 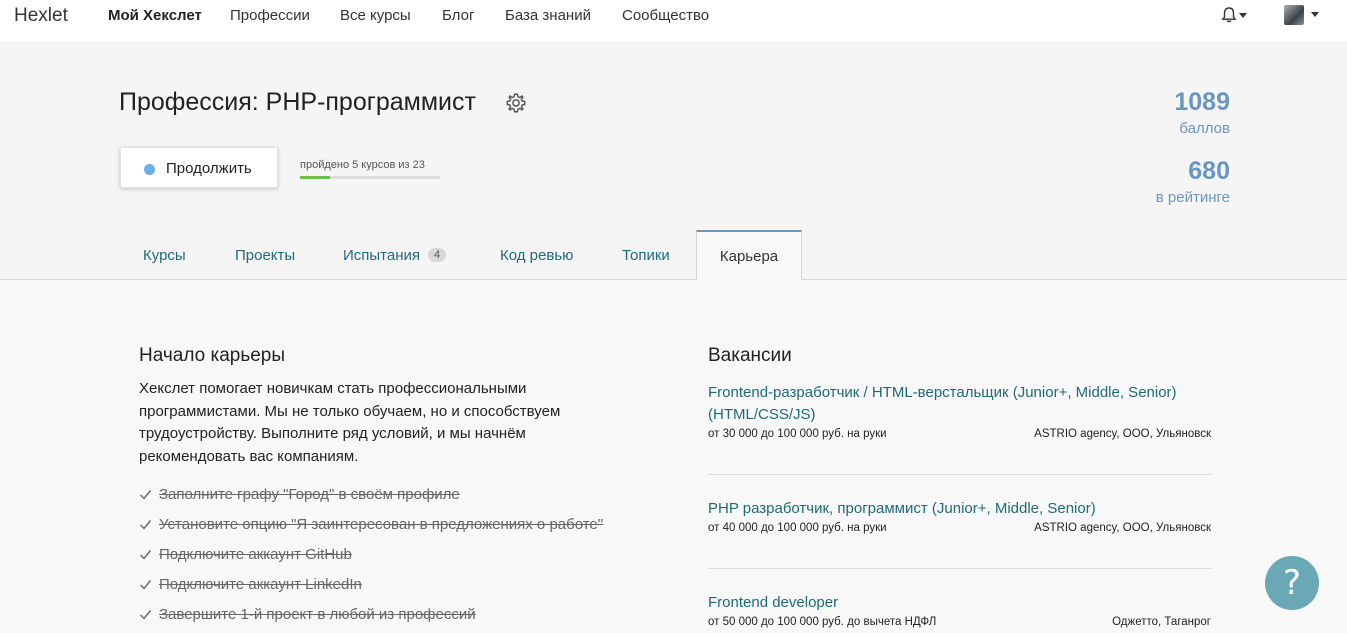 What do you see at coordinates (41, 16) in the screenshot?
I see `logo: Hexlet` at bounding box center [41, 16].